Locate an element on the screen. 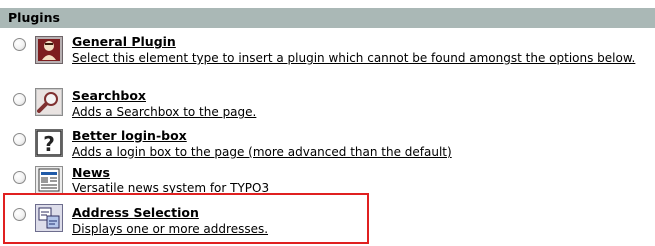  plugin-title-searchbox: Searchbox is located at coordinates (109, 96).